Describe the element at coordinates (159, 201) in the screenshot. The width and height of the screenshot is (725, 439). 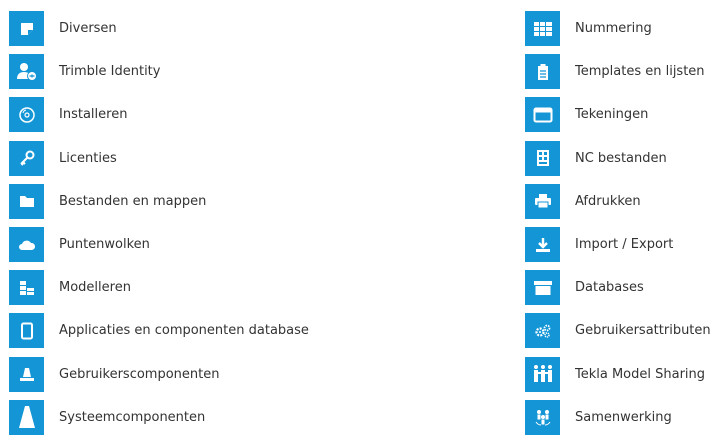
I see `category-bestanden-en-mappen: Bestanden en mappen` at that location.